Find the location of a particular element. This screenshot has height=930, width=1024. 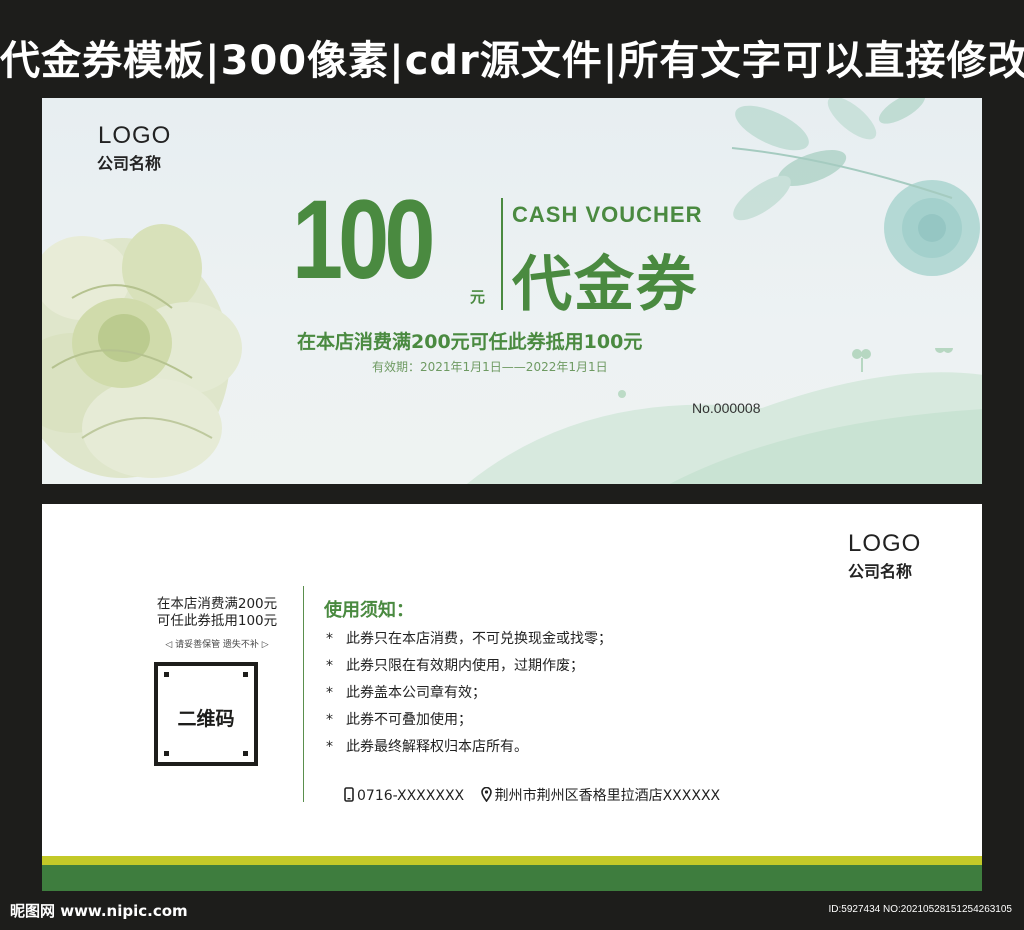

qr-code-placeholder: 二维码 is located at coordinates (206, 714).